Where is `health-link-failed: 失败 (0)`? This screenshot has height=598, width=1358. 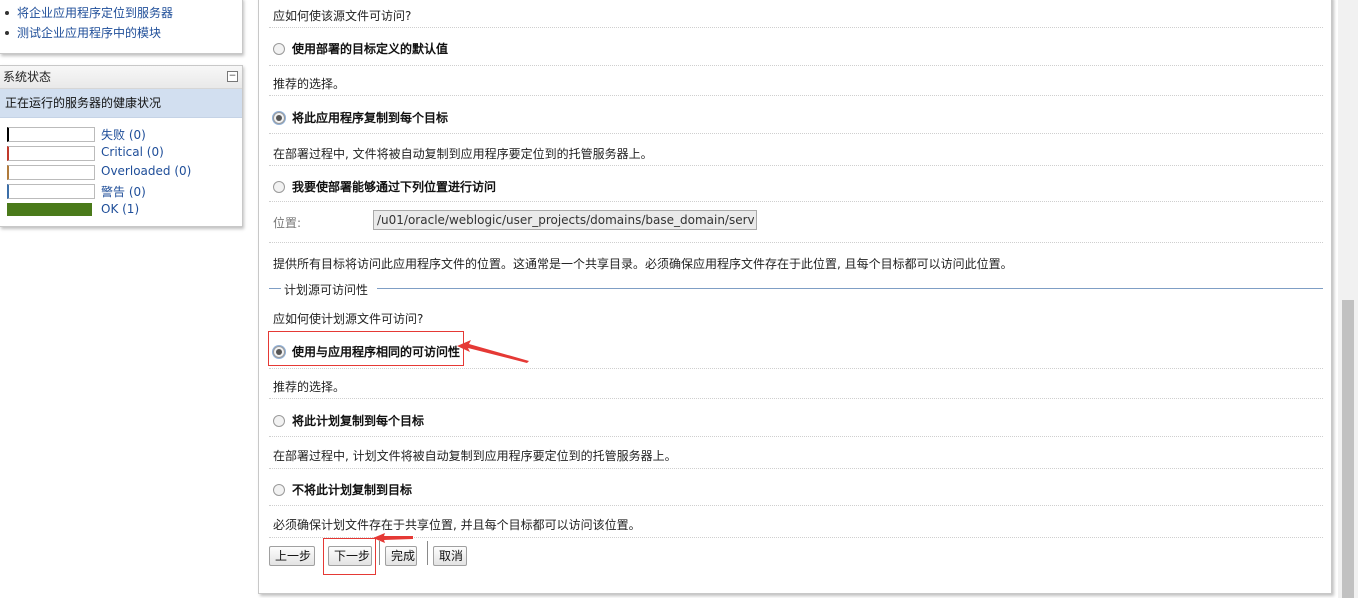 health-link-failed: 失败 (0) is located at coordinates (123, 134).